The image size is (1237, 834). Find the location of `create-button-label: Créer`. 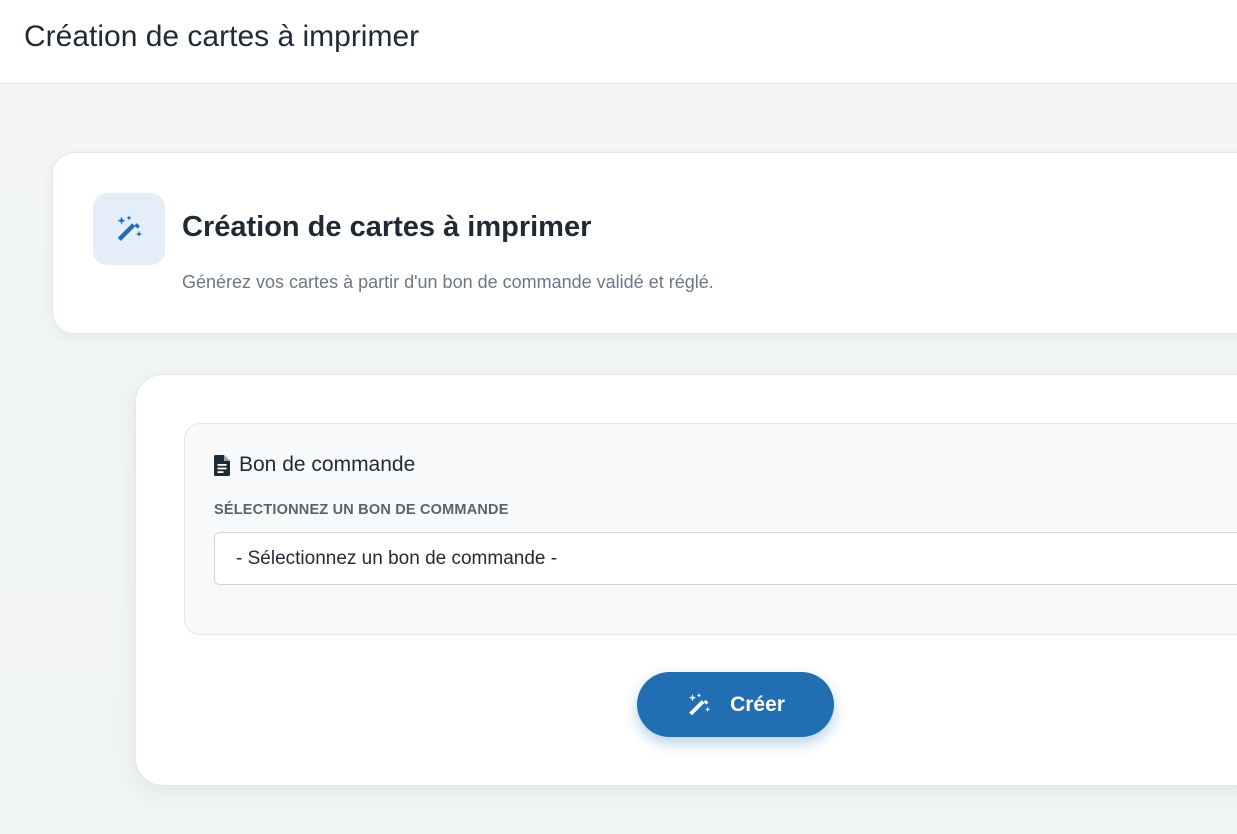

create-button-label: Créer is located at coordinates (757, 704).